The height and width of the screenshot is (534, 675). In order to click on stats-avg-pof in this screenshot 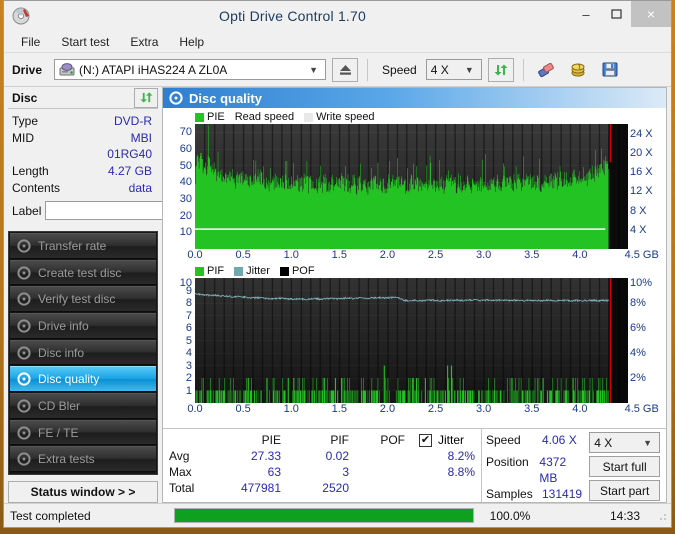, I will do `click(383, 456)`.